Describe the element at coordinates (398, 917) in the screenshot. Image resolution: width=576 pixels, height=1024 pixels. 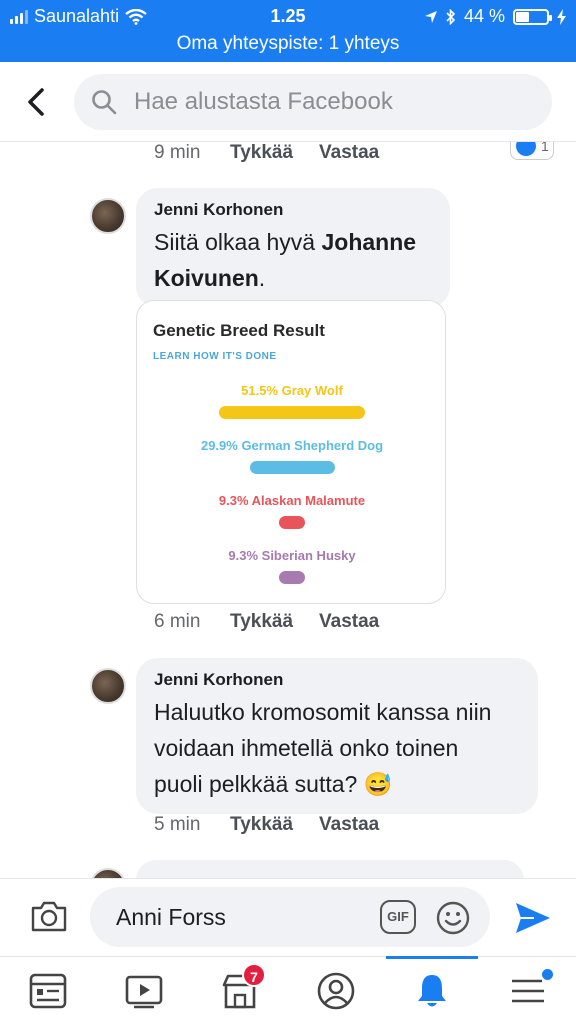
I see `gif-button: GIF` at that location.